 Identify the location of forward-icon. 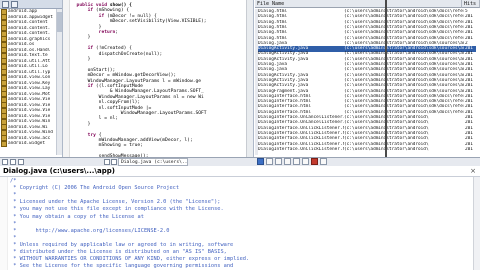
(13, 162).